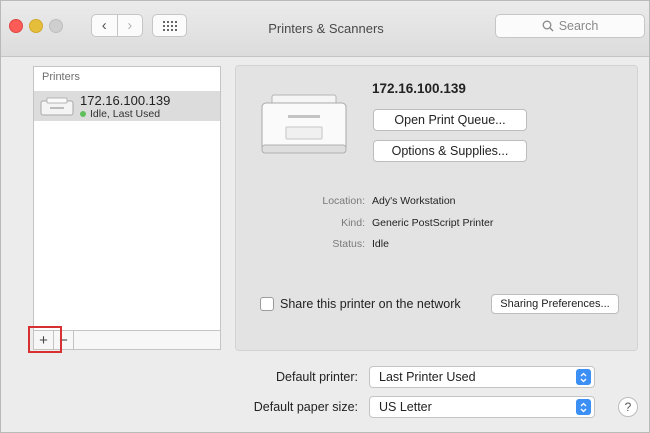  What do you see at coordinates (380, 244) in the screenshot?
I see `status-value: Idle` at bounding box center [380, 244].